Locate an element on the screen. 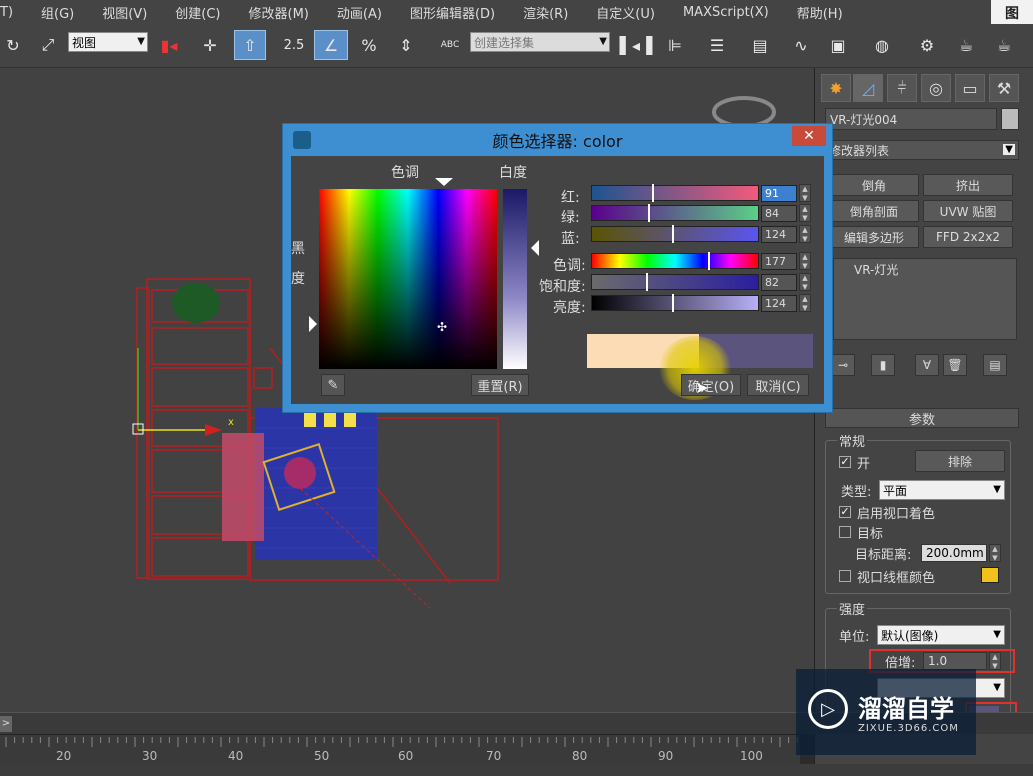 This screenshot has height=776, width=1033. menu-item-modifiers: 修改器(M) is located at coordinates (279, 12).